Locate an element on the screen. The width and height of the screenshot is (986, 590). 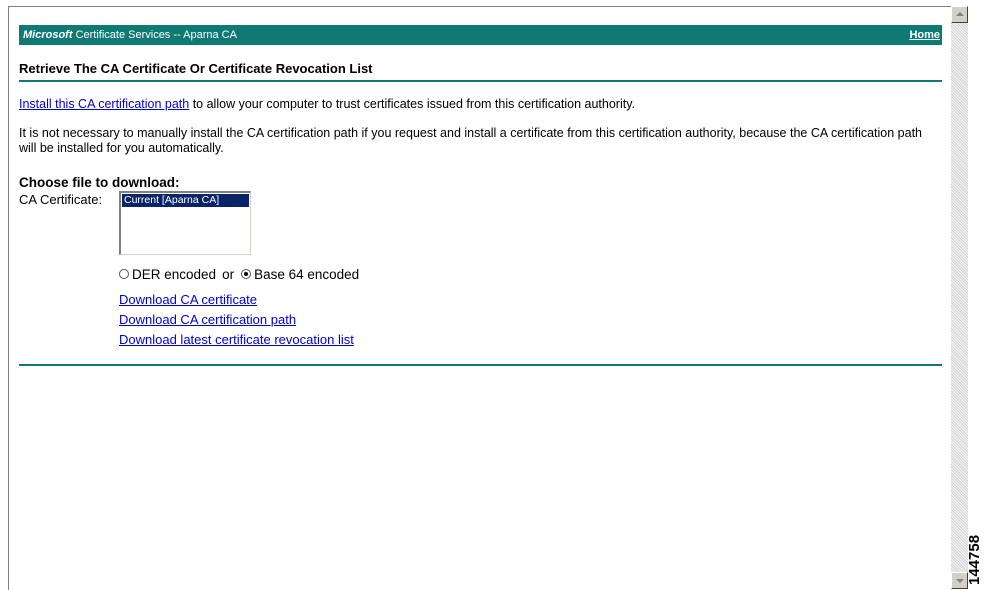
arrow-up-icon is located at coordinates (960, 14).